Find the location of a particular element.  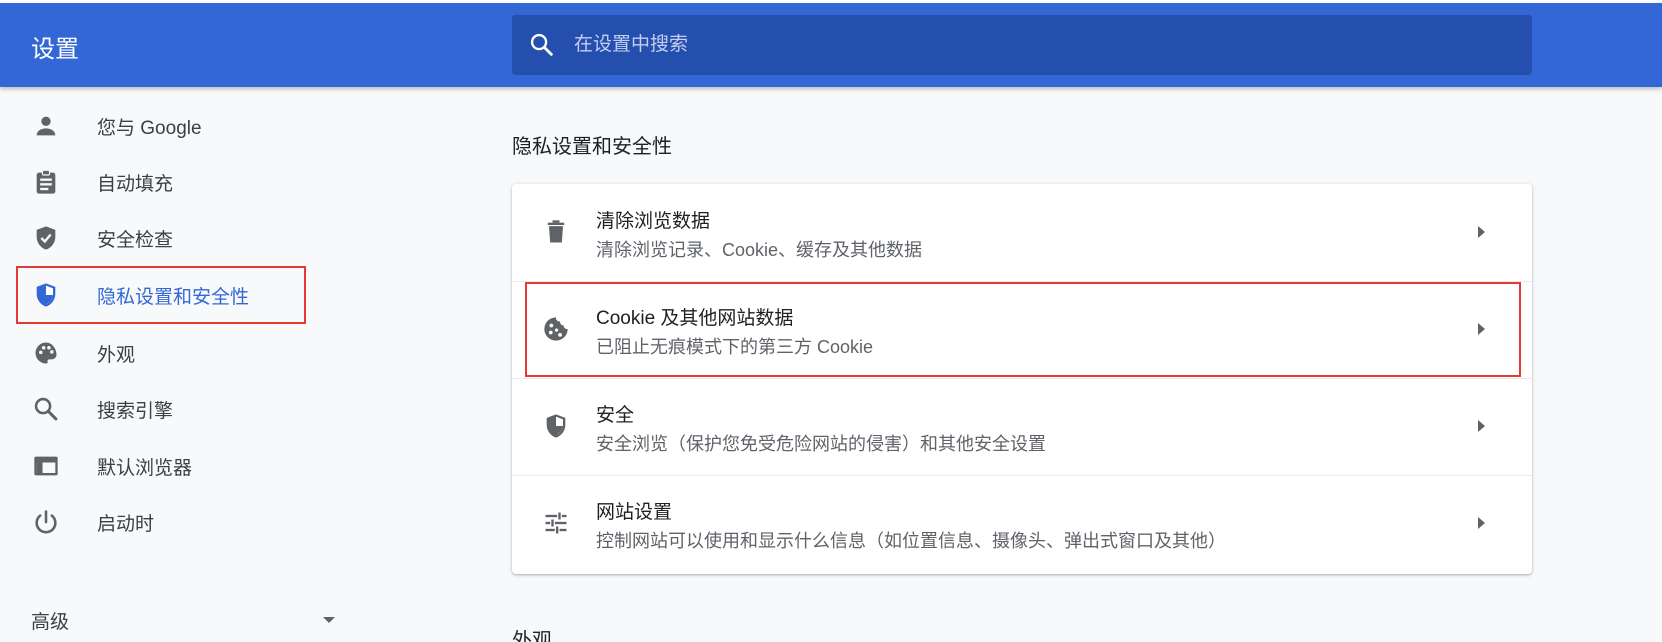

sidebar-item-label: 外观 is located at coordinates (116, 355).